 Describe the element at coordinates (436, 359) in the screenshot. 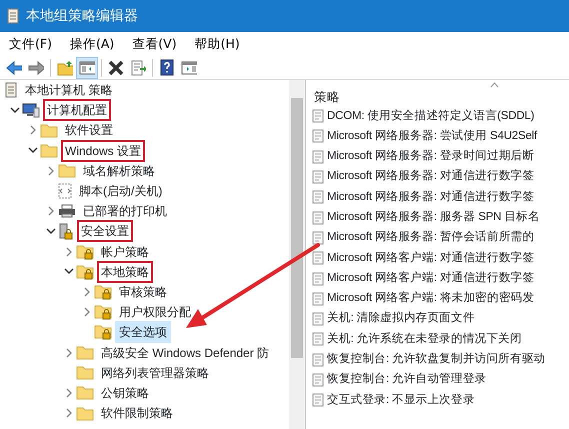

I see `policy-name: 恢复控制台: 允许软盘复制并访问所有驱动` at that location.